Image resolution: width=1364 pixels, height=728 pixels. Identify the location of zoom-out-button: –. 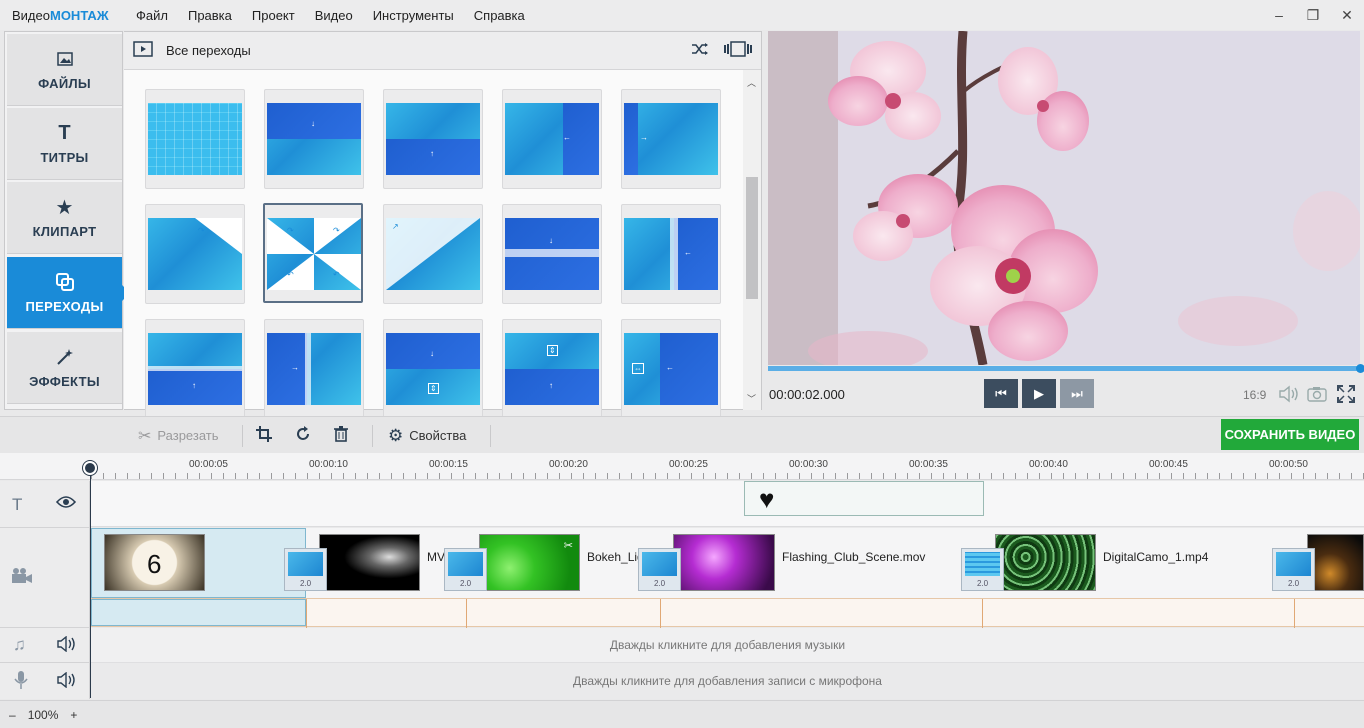
(12, 715).